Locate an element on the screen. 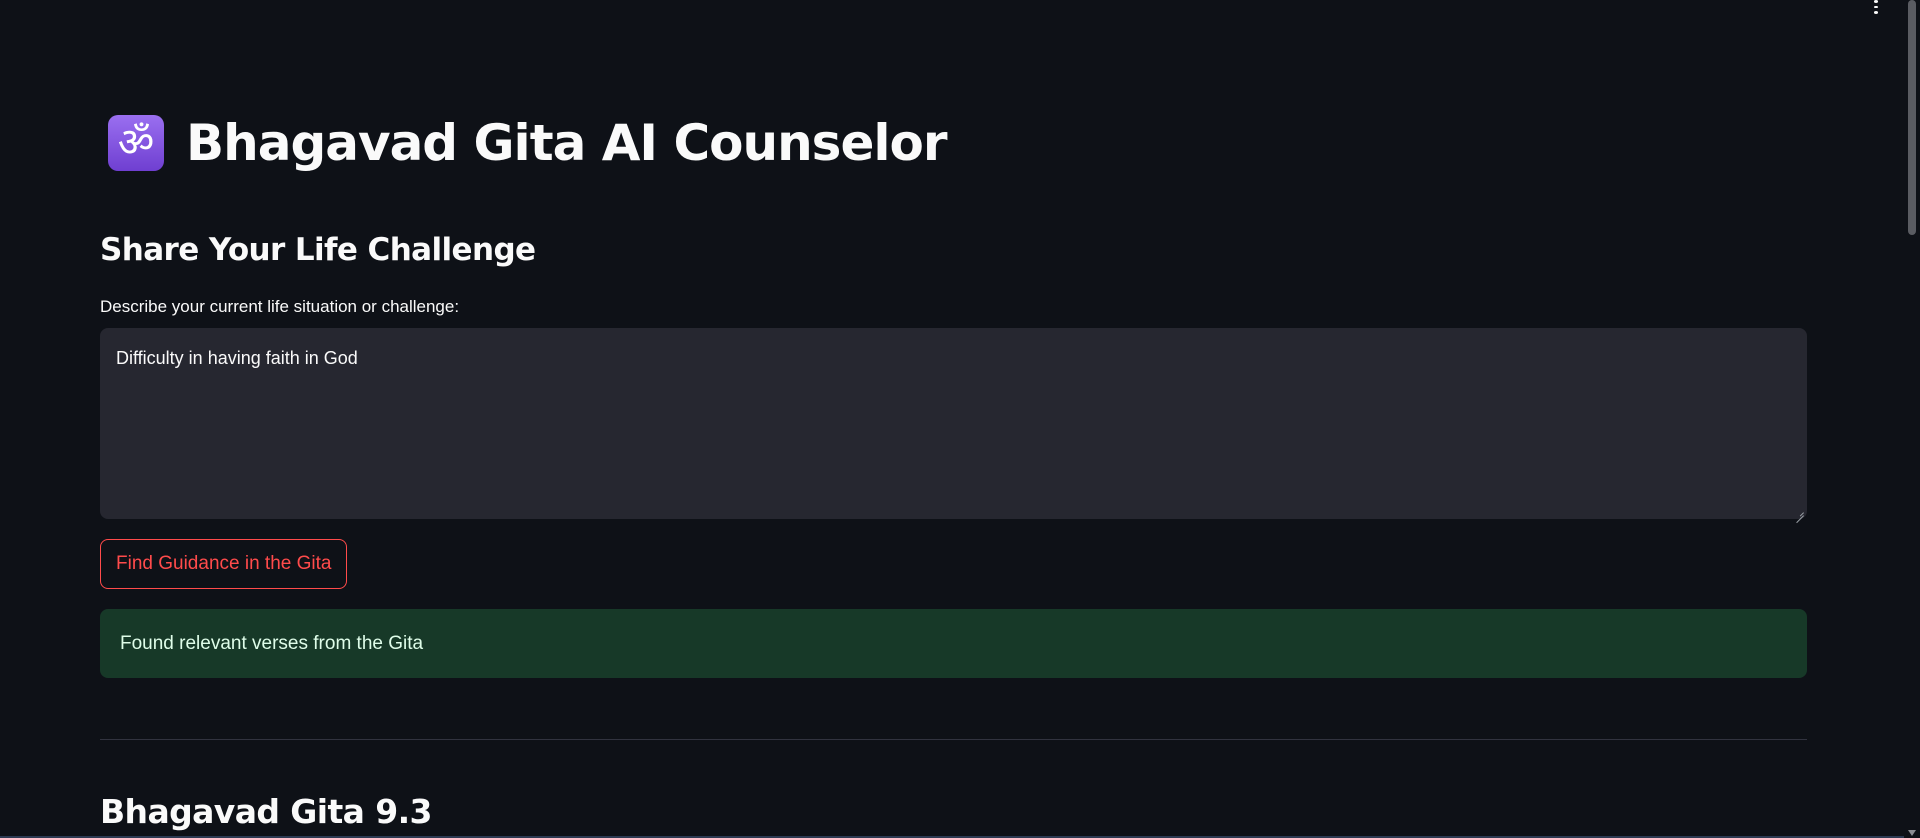  divider is located at coordinates (953, 739).